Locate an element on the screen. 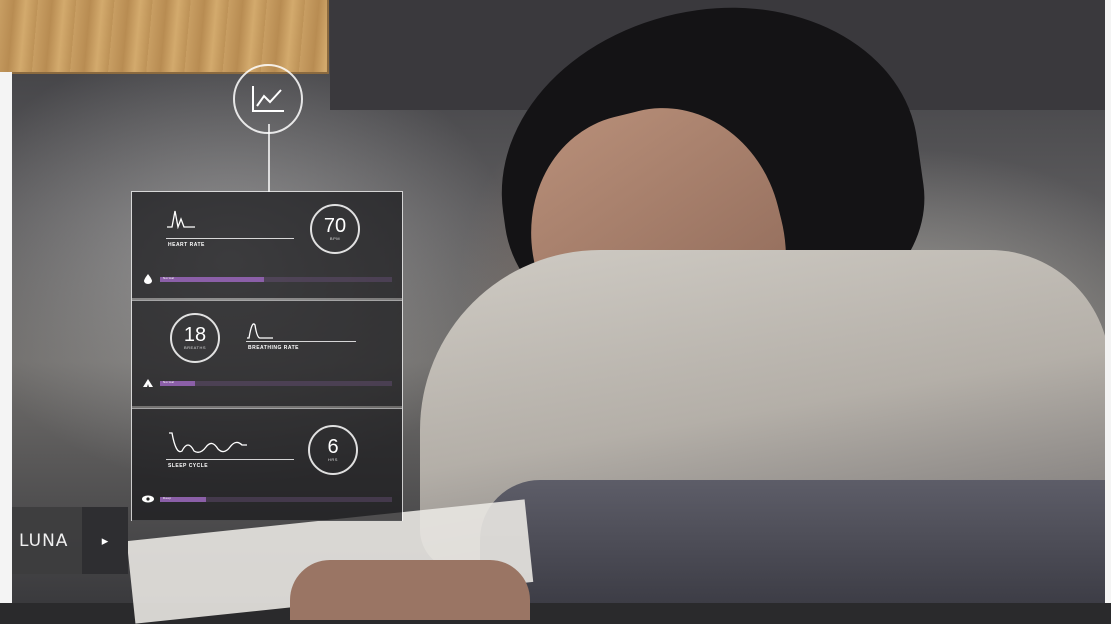 This screenshot has height=624, width=1111. sleep-cycle-status: Deep is located at coordinates (267, 499).